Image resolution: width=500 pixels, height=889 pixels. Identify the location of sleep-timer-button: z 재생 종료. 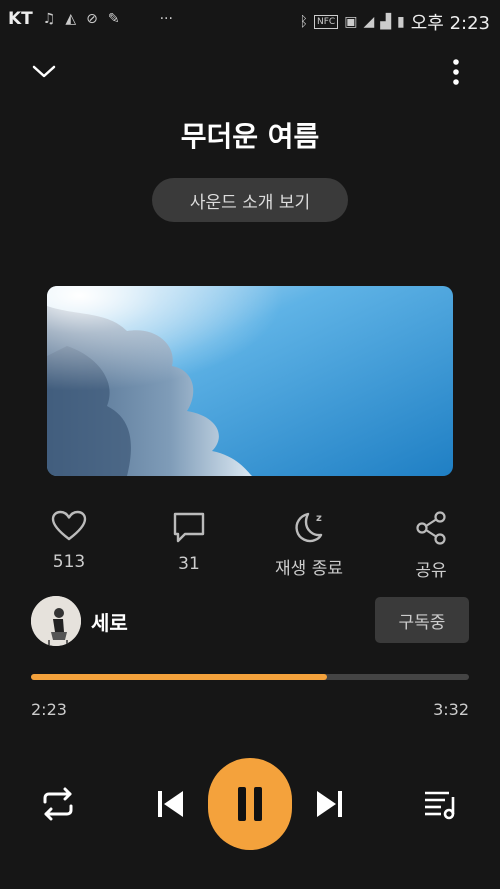
(309, 544).